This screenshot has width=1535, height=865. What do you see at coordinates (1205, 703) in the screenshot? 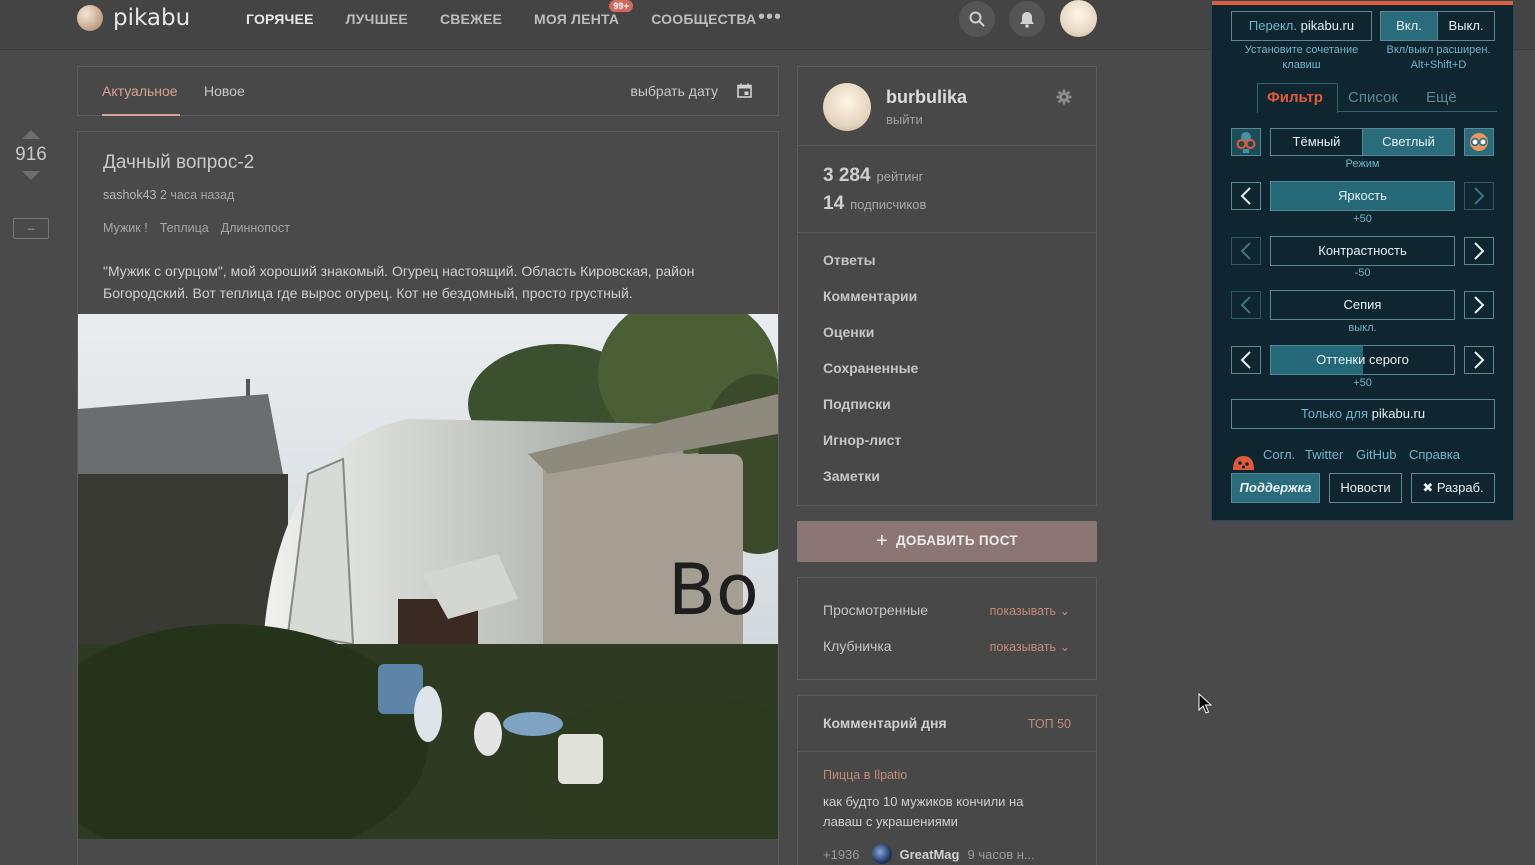
I see `mouse-cursor-icon` at bounding box center [1205, 703].